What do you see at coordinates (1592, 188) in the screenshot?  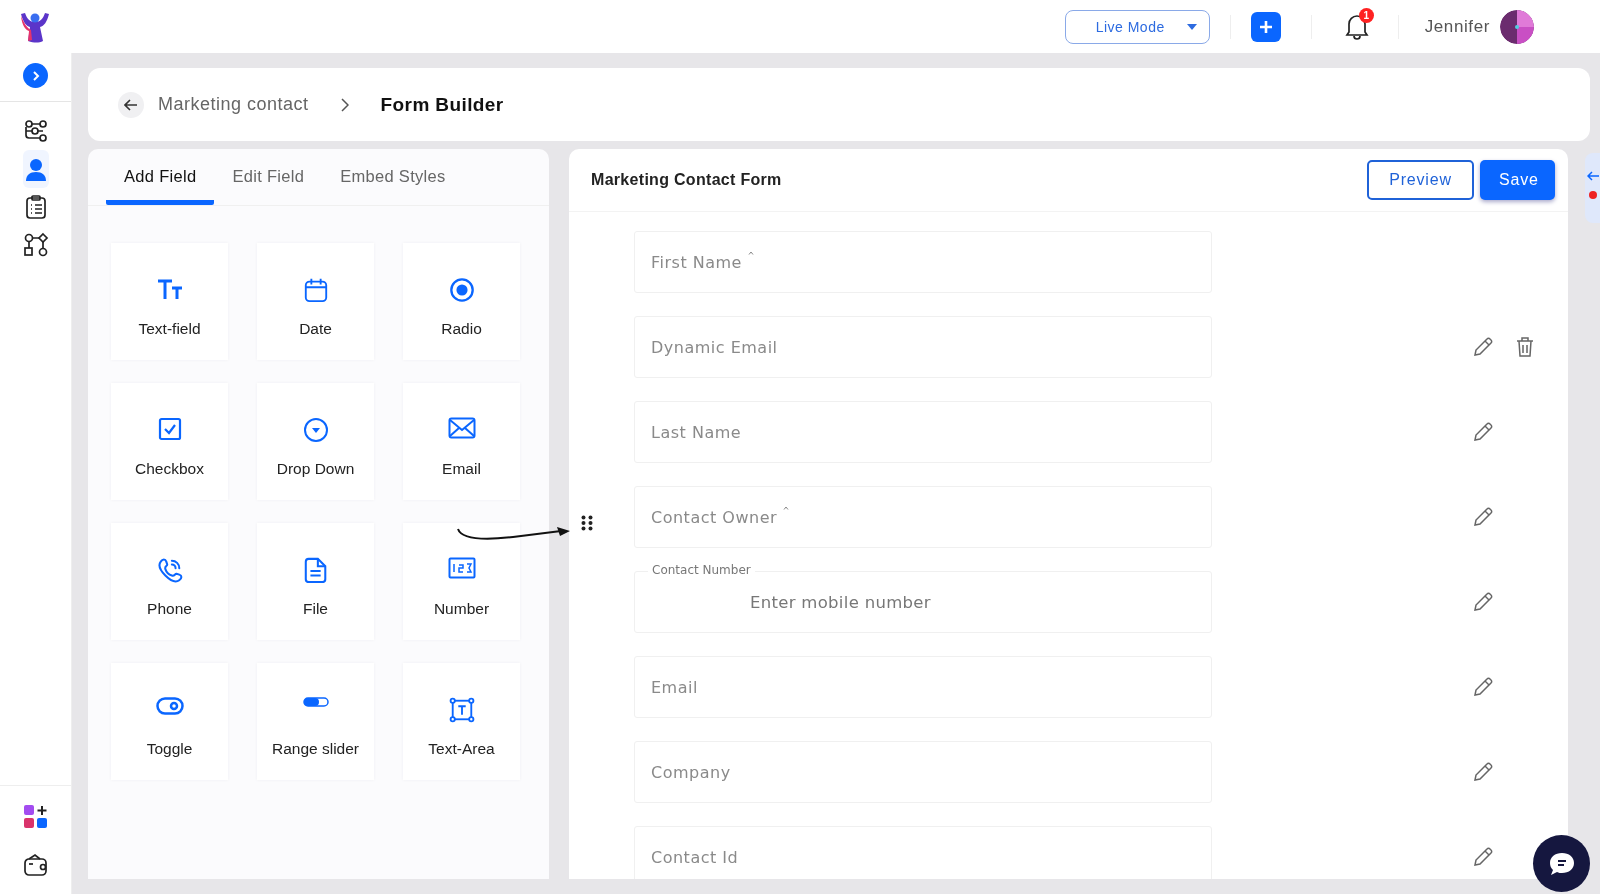 I see `side-drawer-tab` at bounding box center [1592, 188].